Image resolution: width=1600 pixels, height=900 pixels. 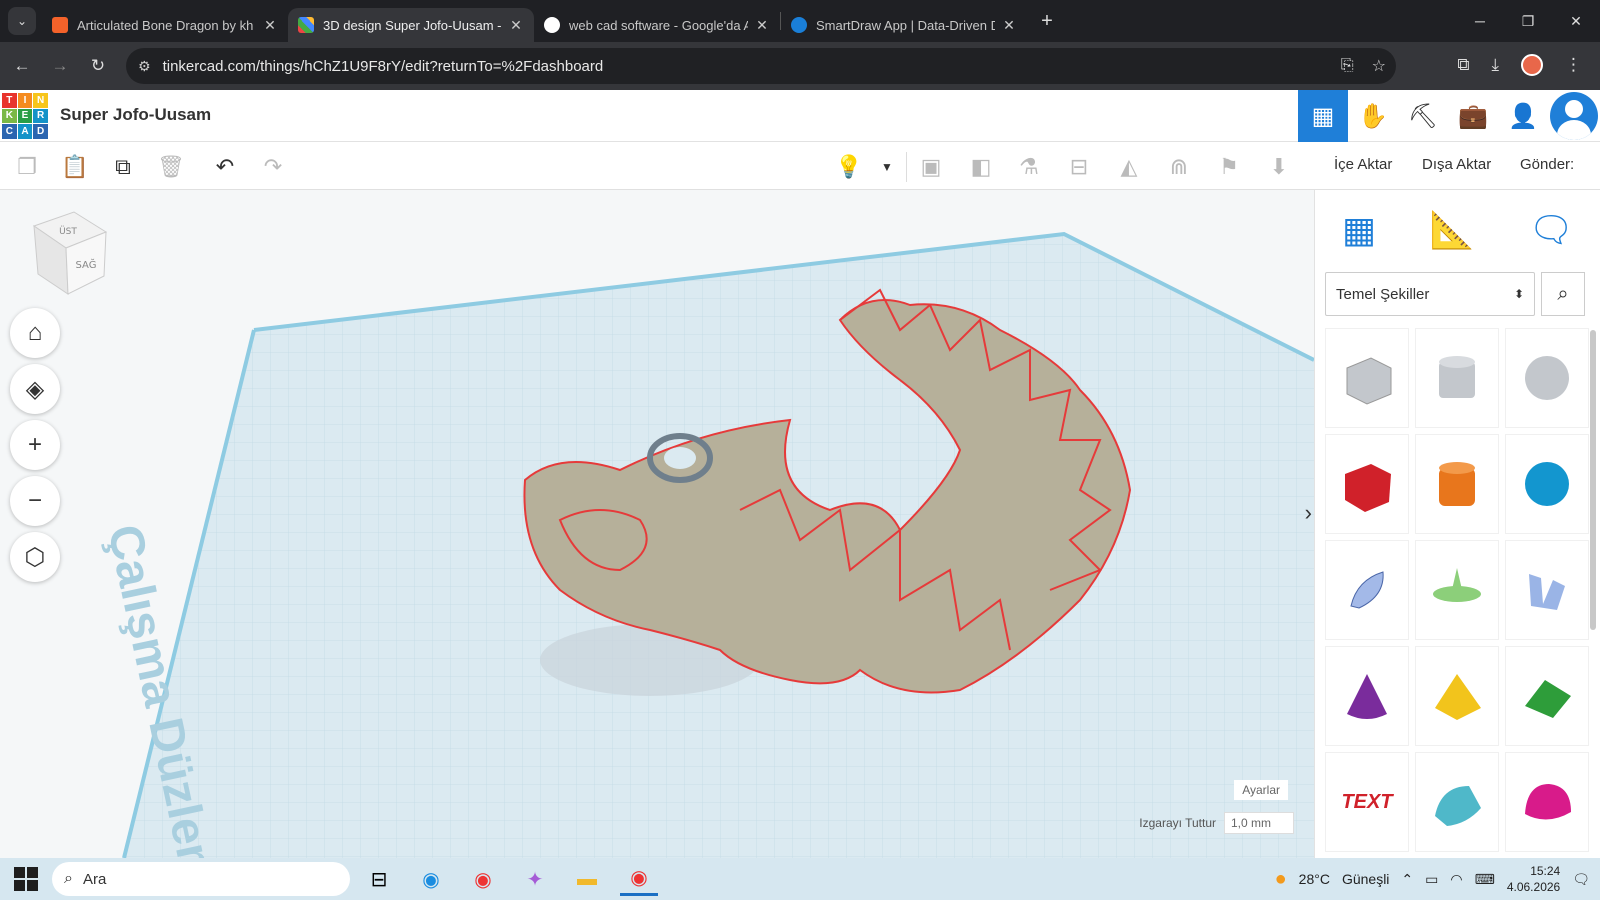 What do you see at coordinates (1547, 164) in the screenshot?
I see `send-button: Gönder:` at bounding box center [1547, 164].